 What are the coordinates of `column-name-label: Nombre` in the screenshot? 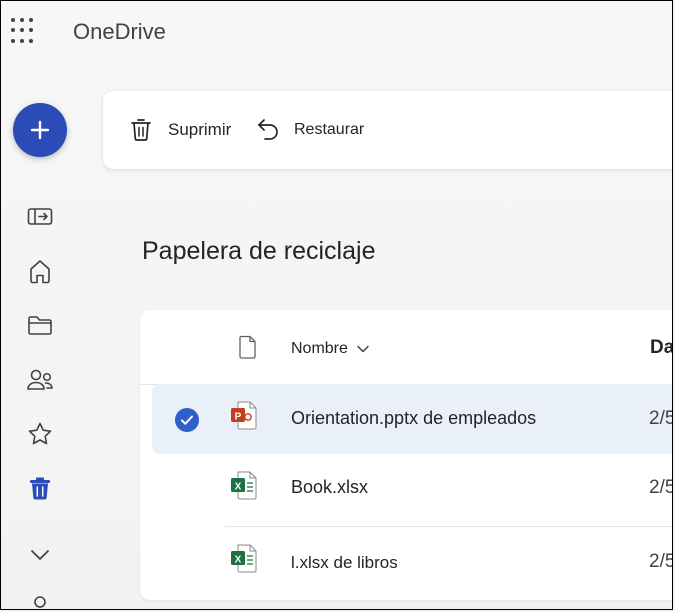 It's located at (319, 348).